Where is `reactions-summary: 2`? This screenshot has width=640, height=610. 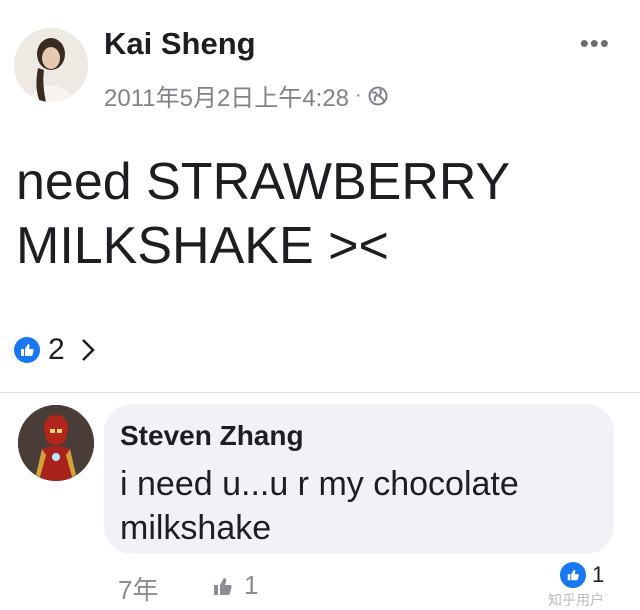 reactions-summary: 2 is located at coordinates (55, 350).